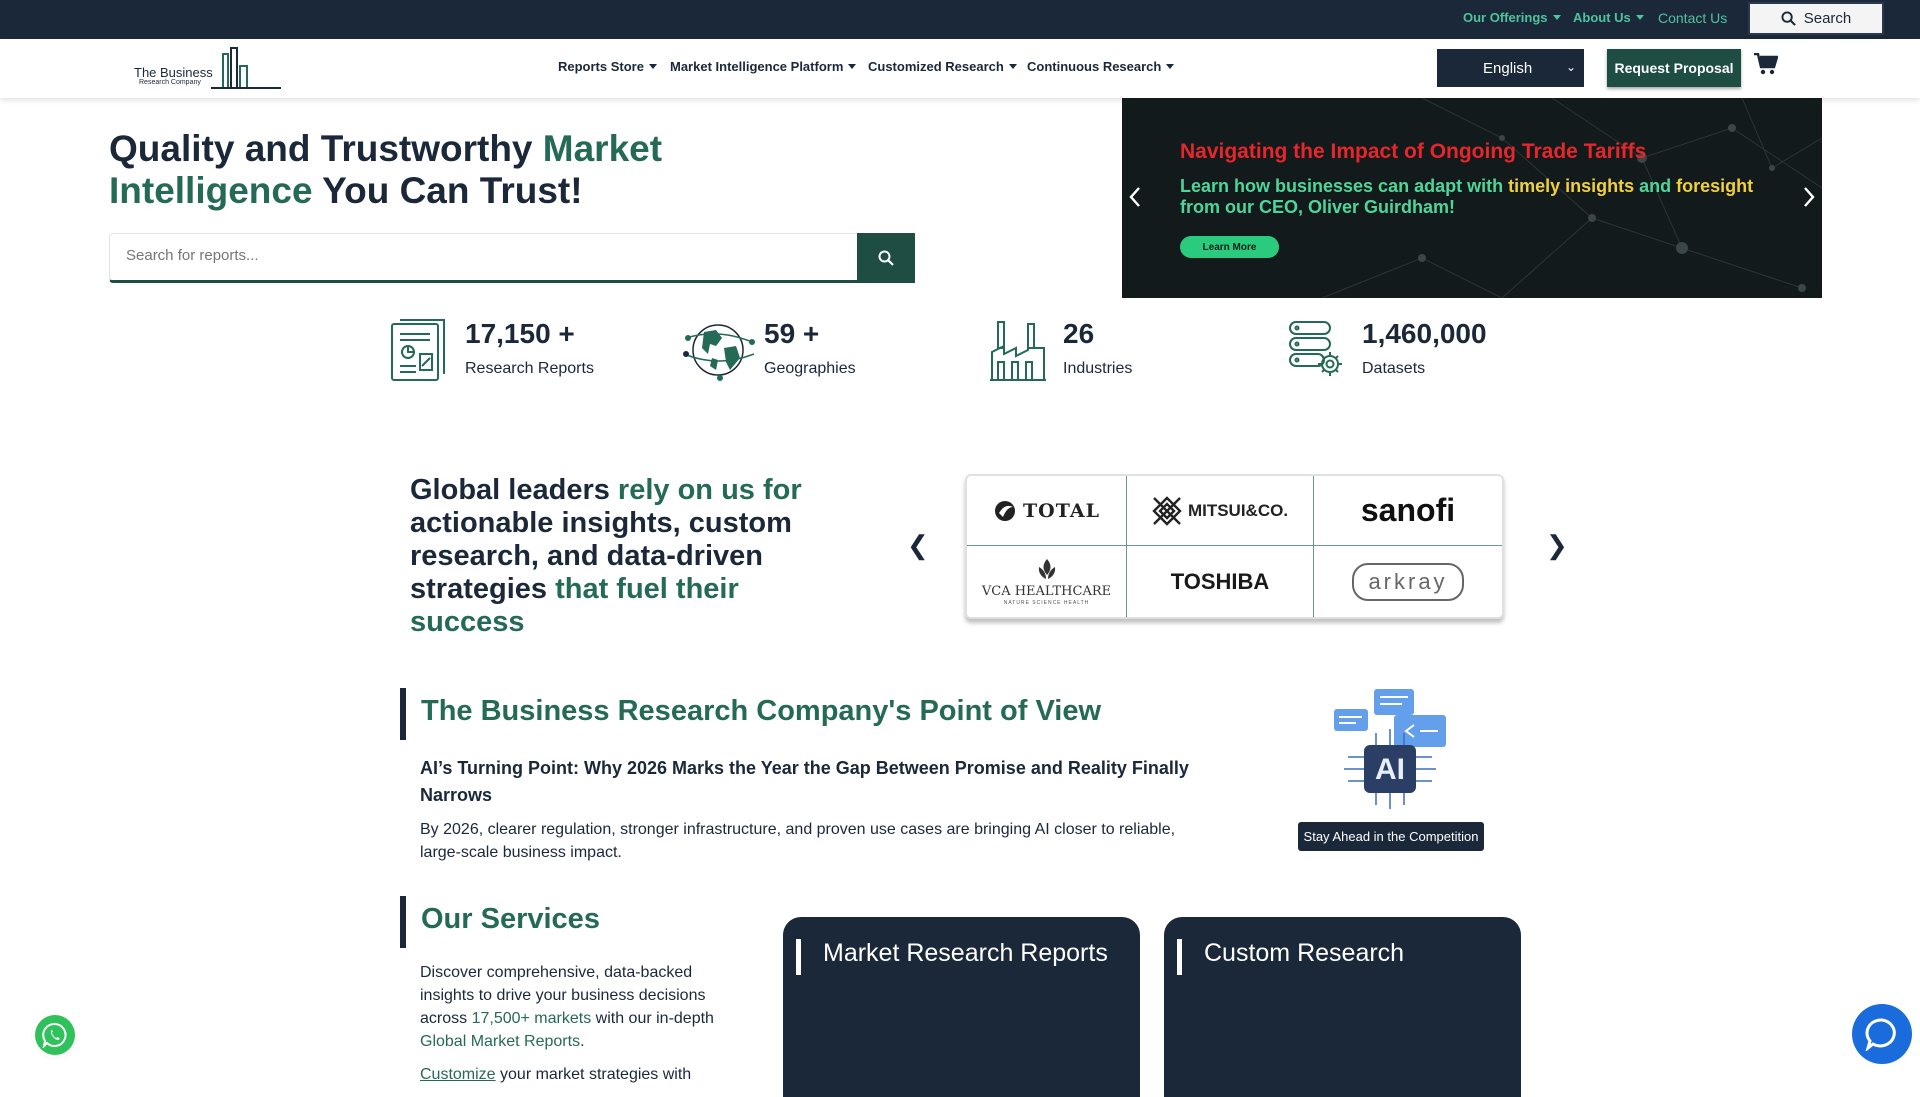 This screenshot has width=1920, height=1097. Describe the element at coordinates (1827, 18) in the screenshot. I see `top-search-label: Search` at that location.